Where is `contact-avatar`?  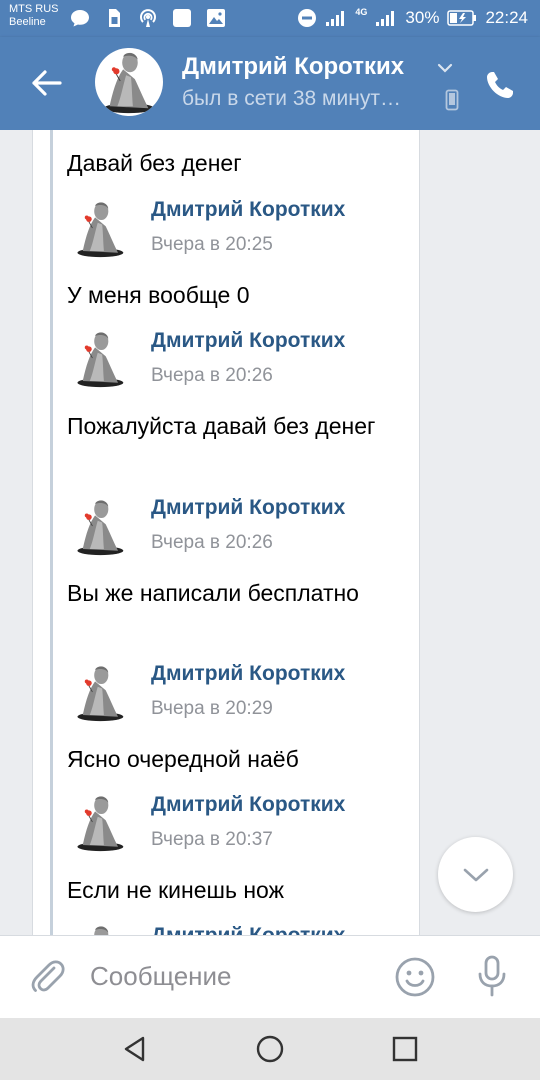
contact-avatar is located at coordinates (129, 82).